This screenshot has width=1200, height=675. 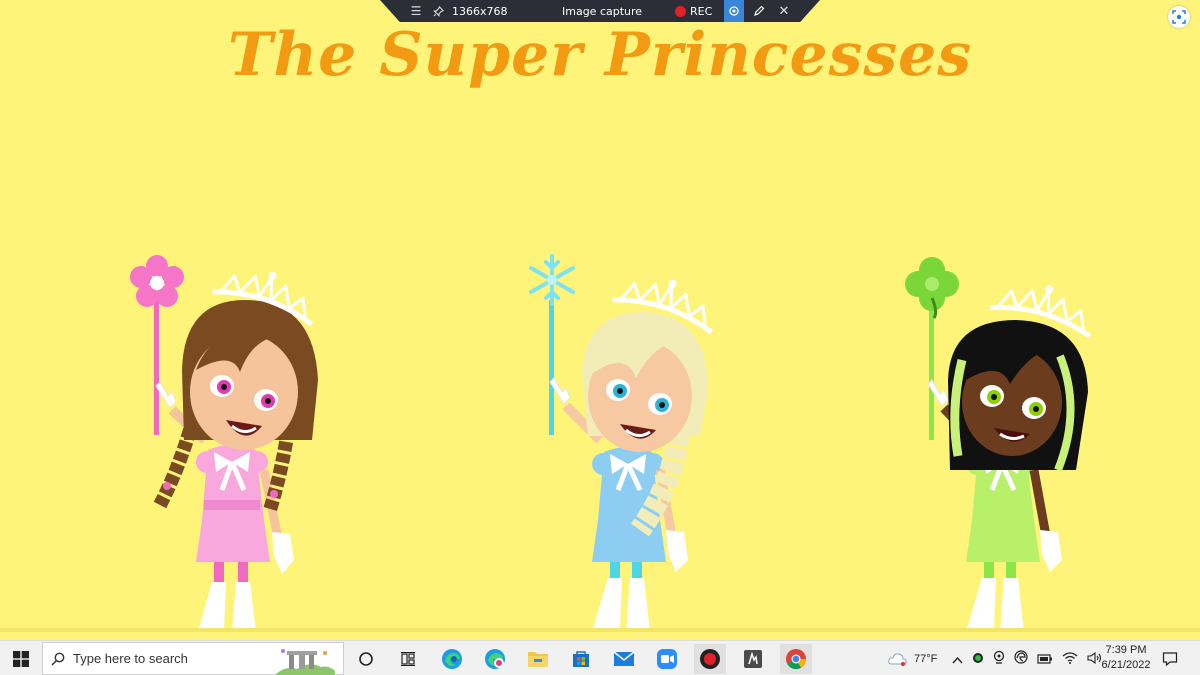 I want to click on store-icon, so click(x=581, y=659).